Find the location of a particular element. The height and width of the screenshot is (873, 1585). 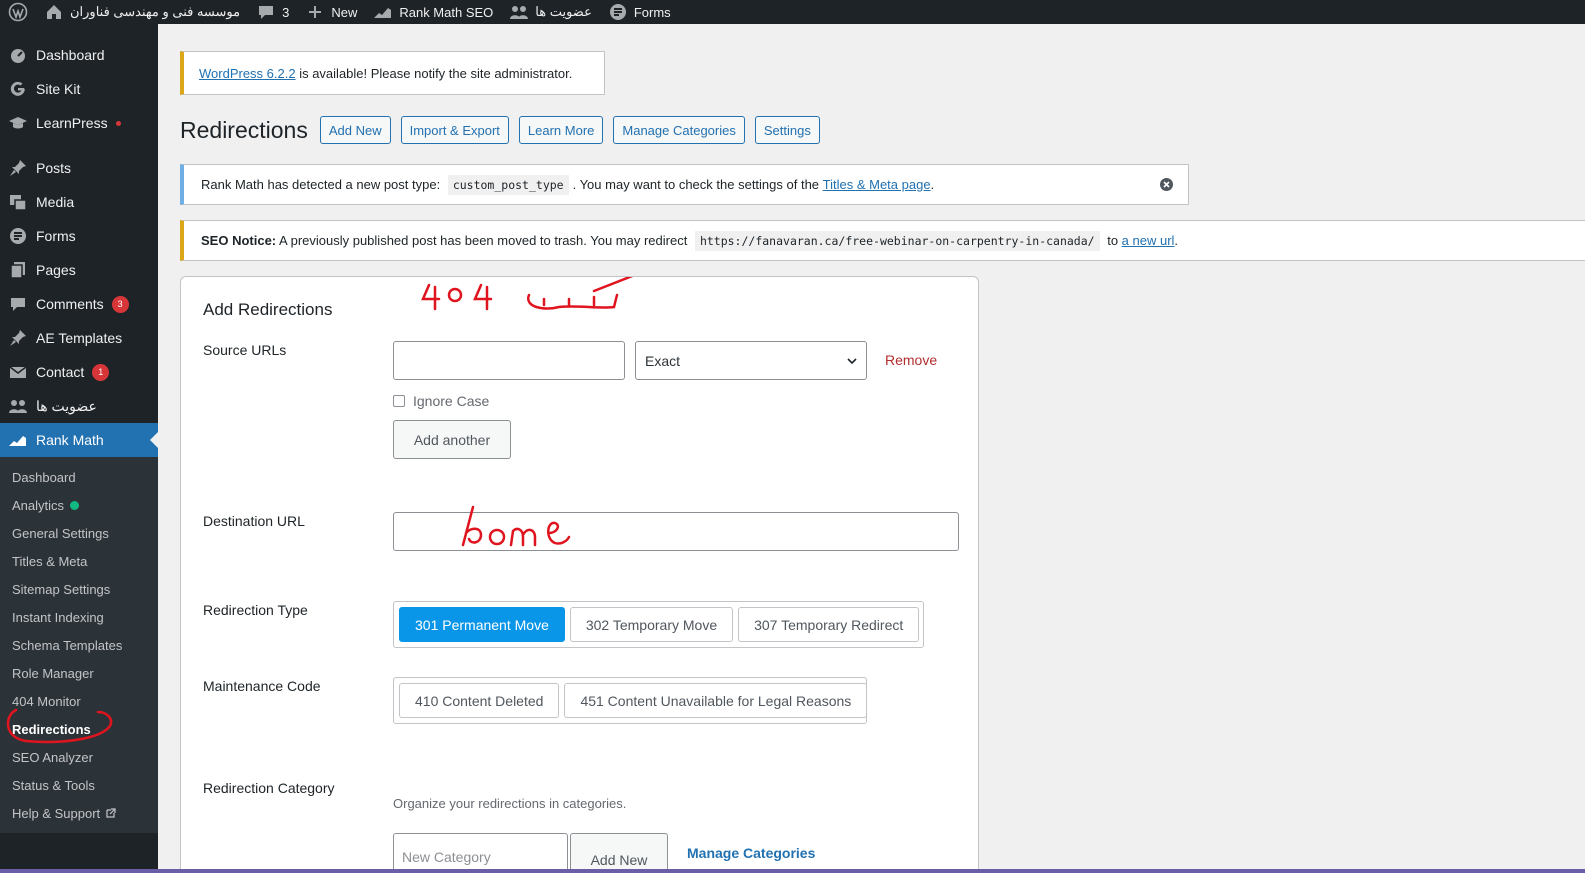

sidebar-item-forms: Forms is located at coordinates (79, 236).